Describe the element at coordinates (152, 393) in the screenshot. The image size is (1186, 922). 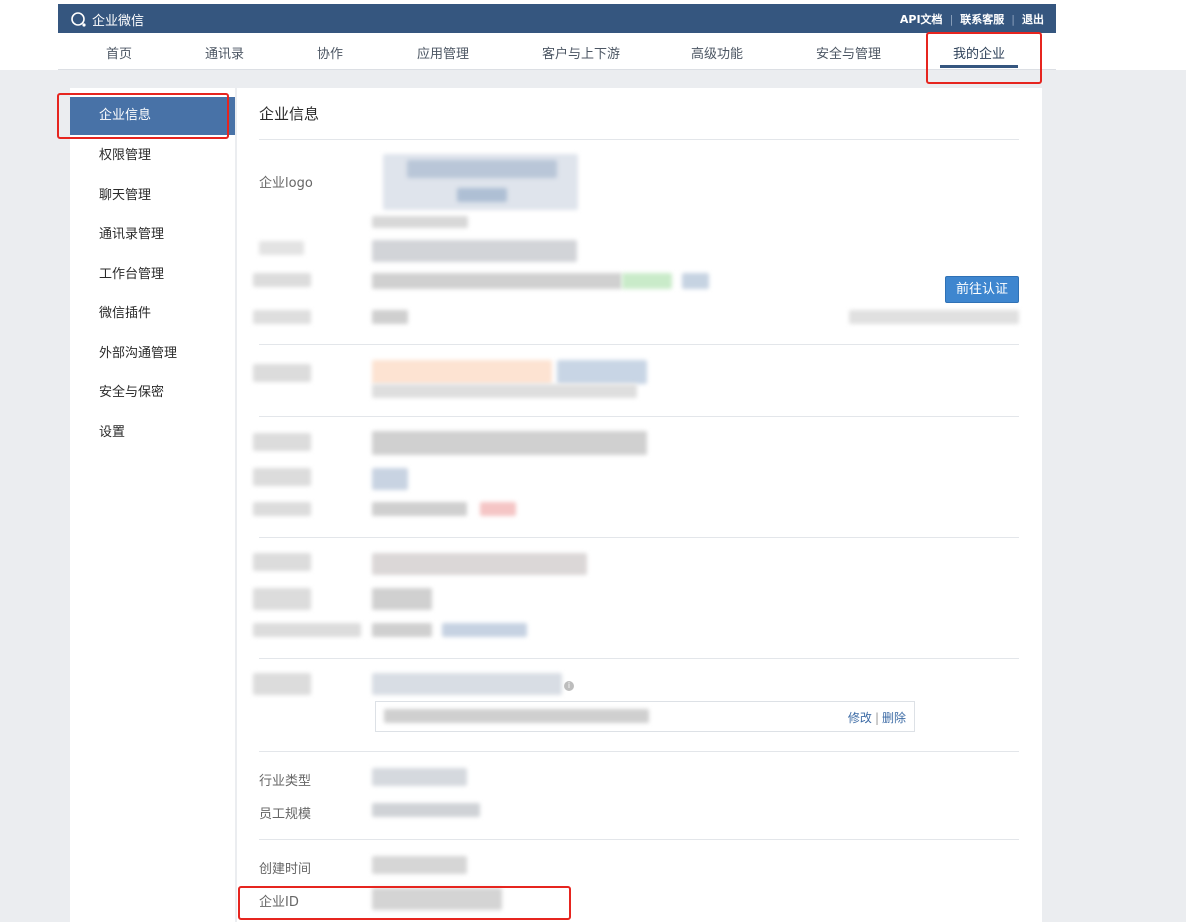
I see `sidebar-item-security-privacy: 安全与保密` at that location.